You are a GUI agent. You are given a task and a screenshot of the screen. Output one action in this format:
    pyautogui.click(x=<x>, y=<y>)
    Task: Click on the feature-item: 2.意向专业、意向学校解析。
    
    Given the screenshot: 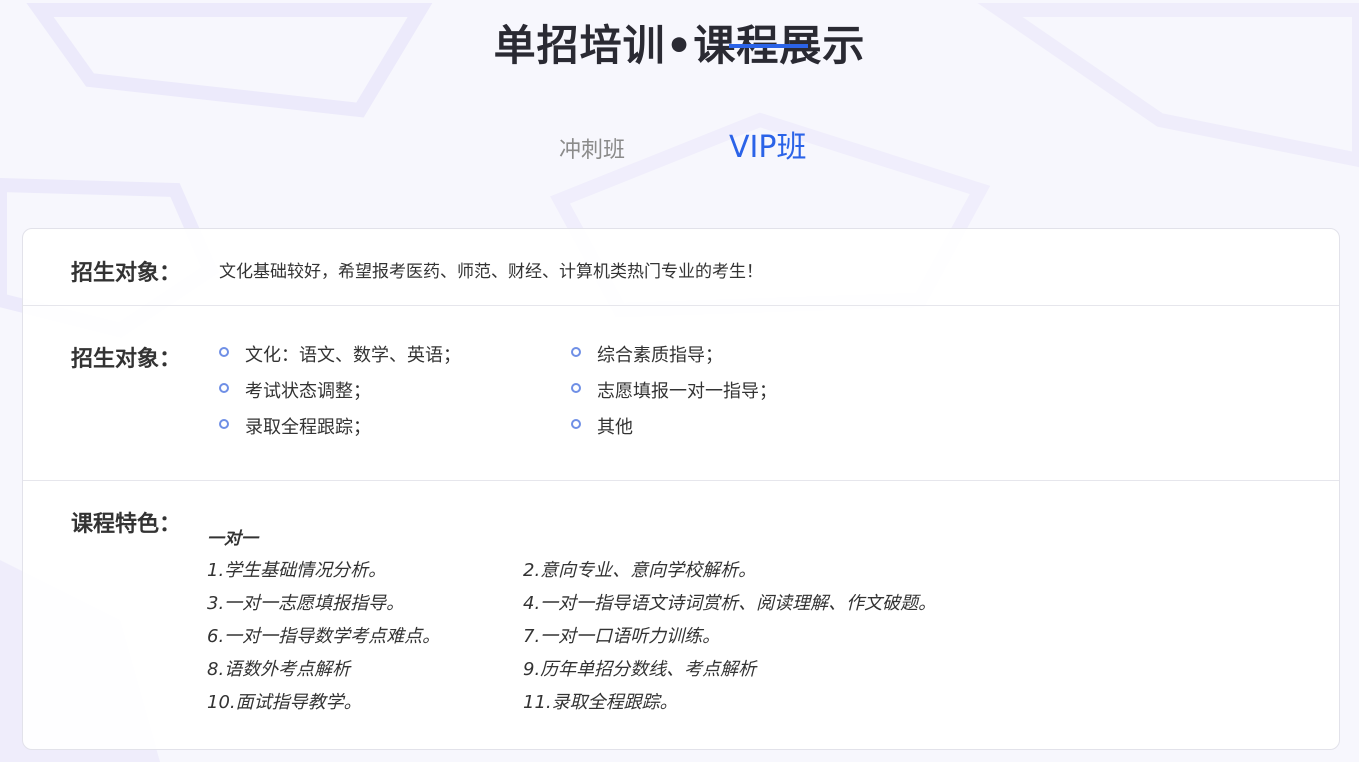 What is the action you would take?
    pyautogui.click(x=640, y=570)
    